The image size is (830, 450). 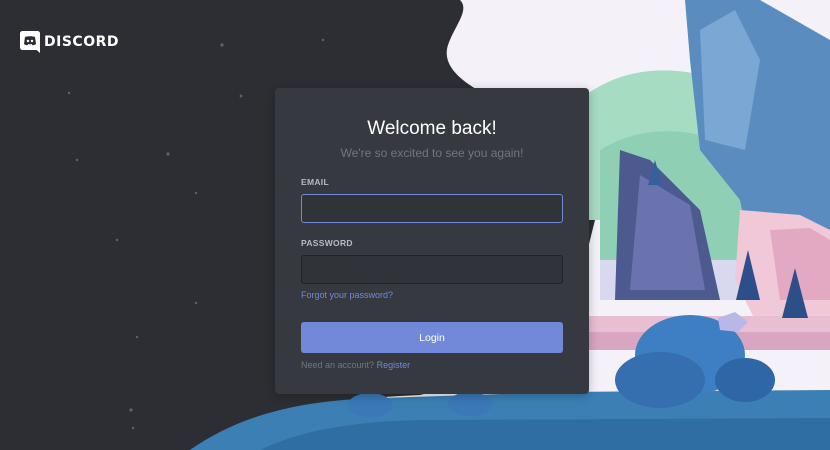 I want to click on password-field, so click(x=432, y=269).